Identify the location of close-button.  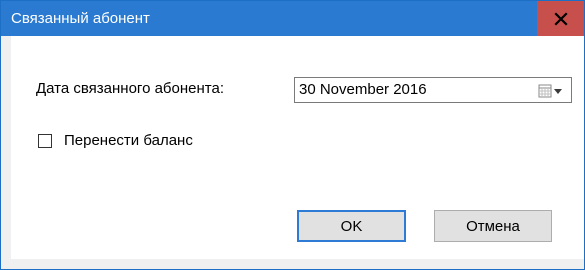
(560, 18).